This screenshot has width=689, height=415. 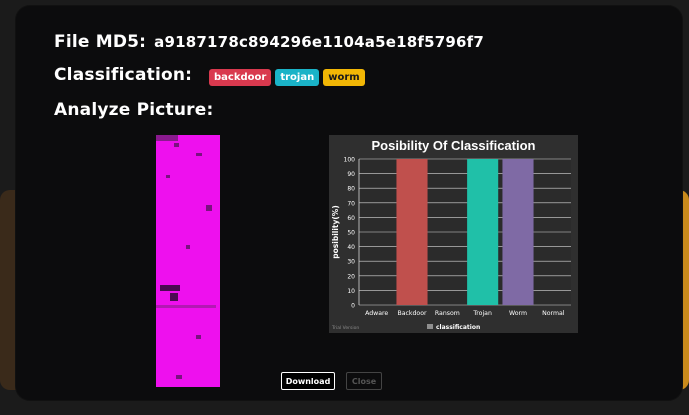 What do you see at coordinates (351, 247) in the screenshot?
I see `y-tick-label: 40` at bounding box center [351, 247].